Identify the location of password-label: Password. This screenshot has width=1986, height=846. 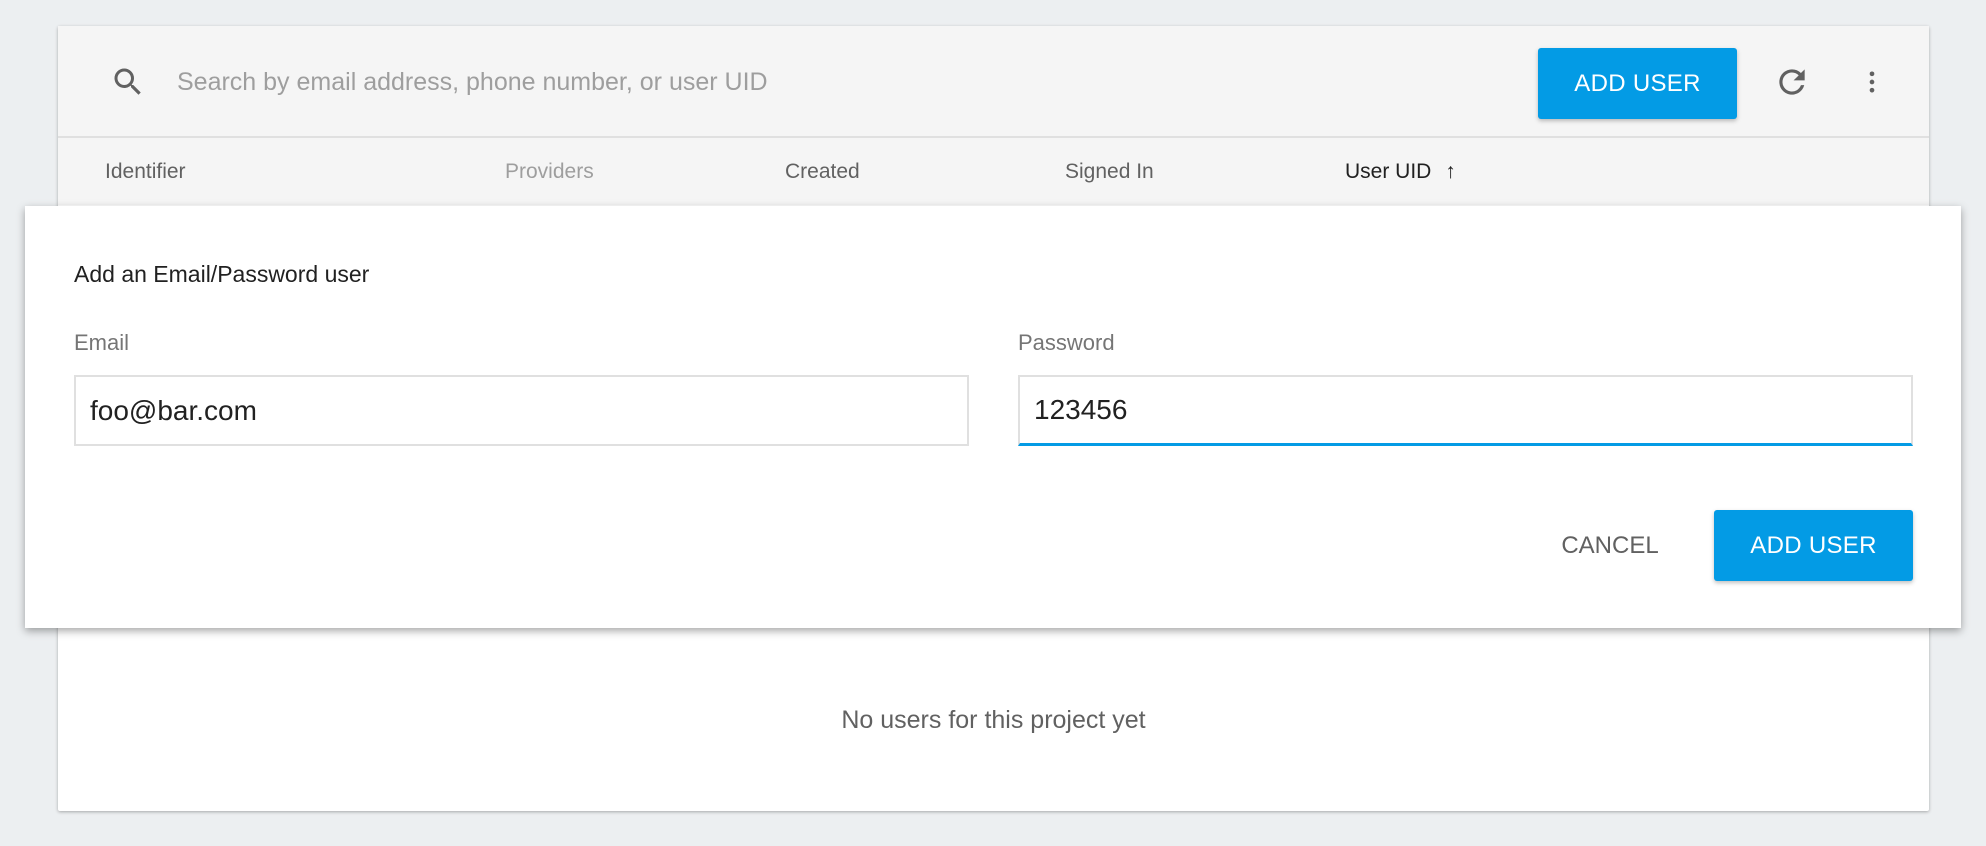
(1066, 342).